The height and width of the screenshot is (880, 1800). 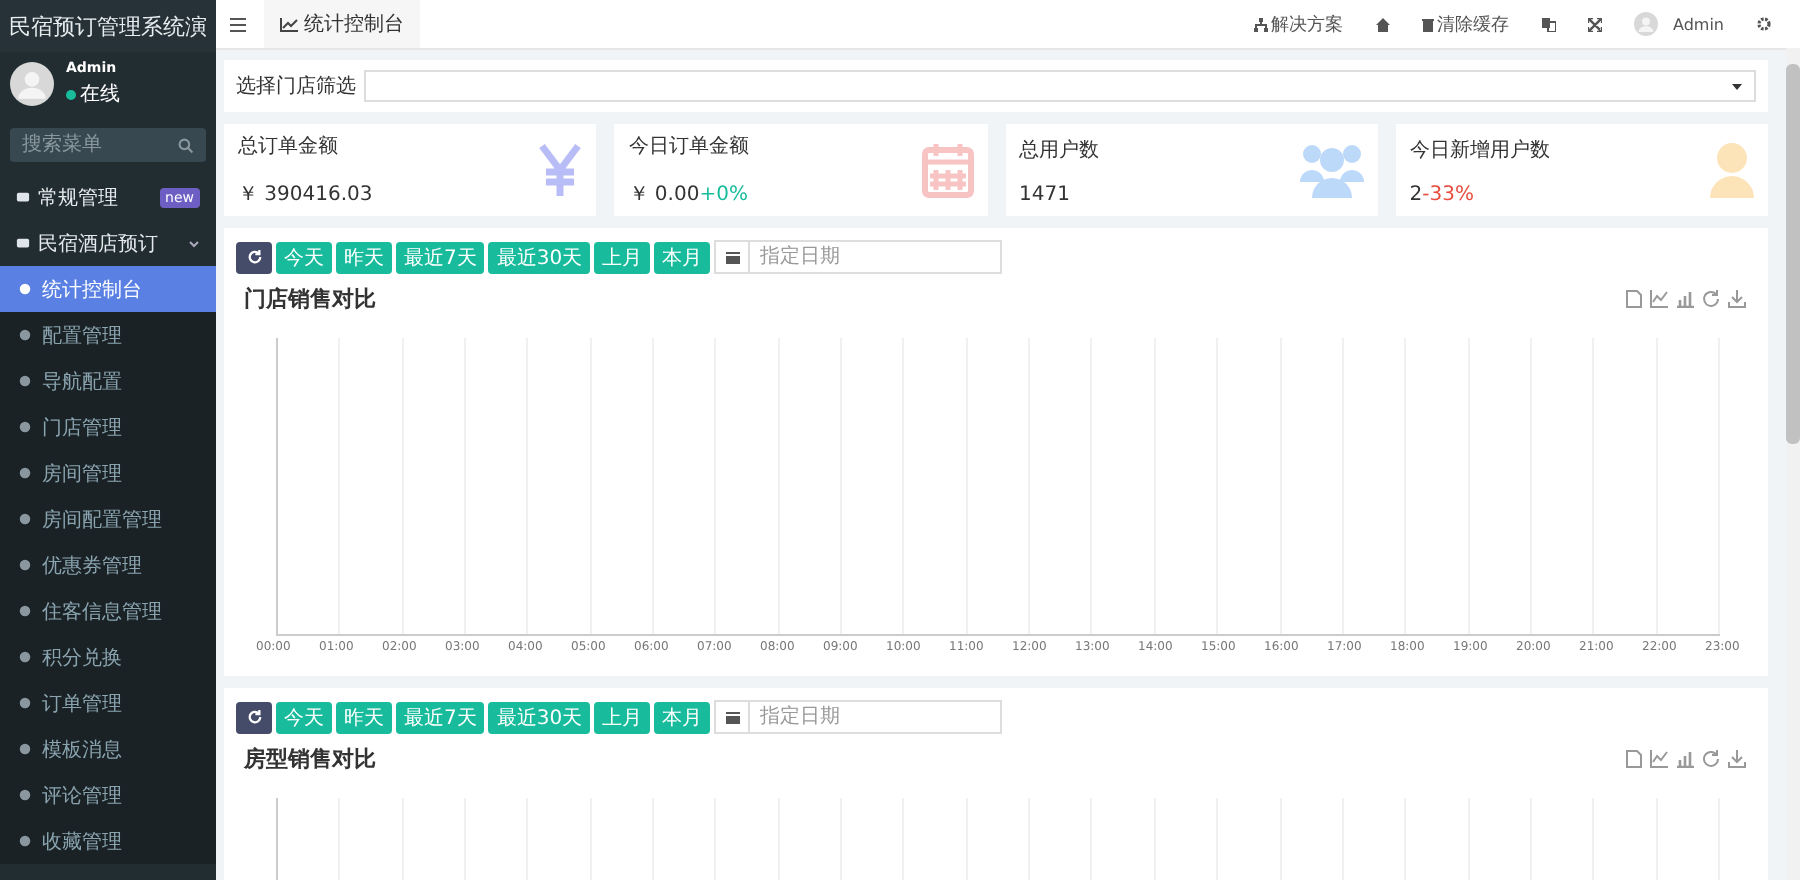 I want to click on stat-value: 1471, so click(x=1045, y=194).